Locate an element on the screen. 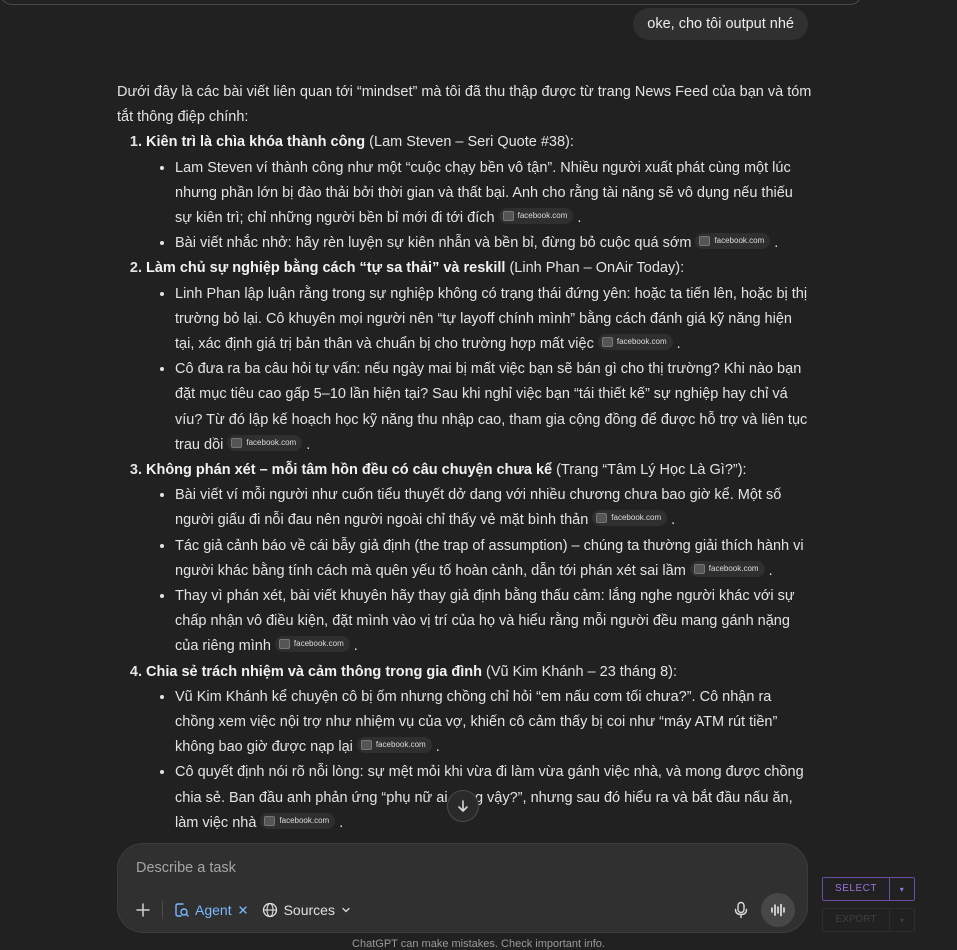 The width and height of the screenshot is (957, 950). post-source: (Linh Phan – OnAir Today): is located at coordinates (595, 268).